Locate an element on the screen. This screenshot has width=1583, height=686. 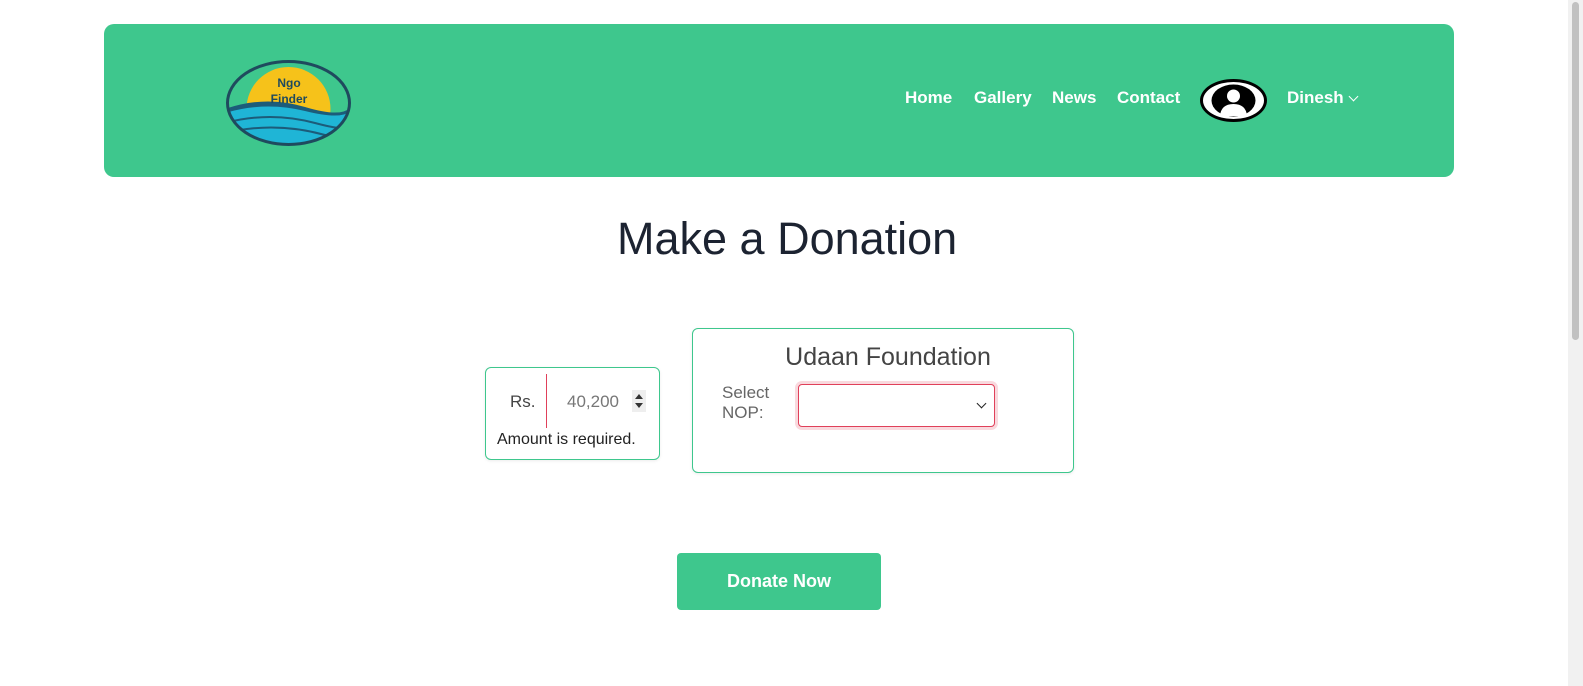
amount-card: Rs. Amount is required. is located at coordinates (572, 413).